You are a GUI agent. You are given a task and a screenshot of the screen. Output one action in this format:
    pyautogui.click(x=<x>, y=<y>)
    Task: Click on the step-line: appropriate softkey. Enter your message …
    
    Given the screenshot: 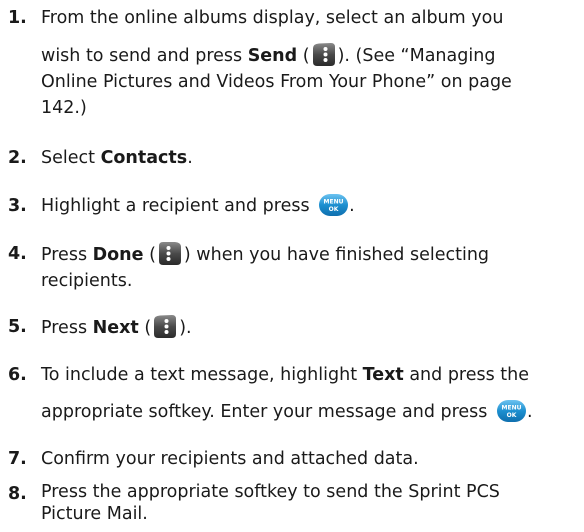 What is the action you would take?
    pyautogui.click(x=309, y=412)
    